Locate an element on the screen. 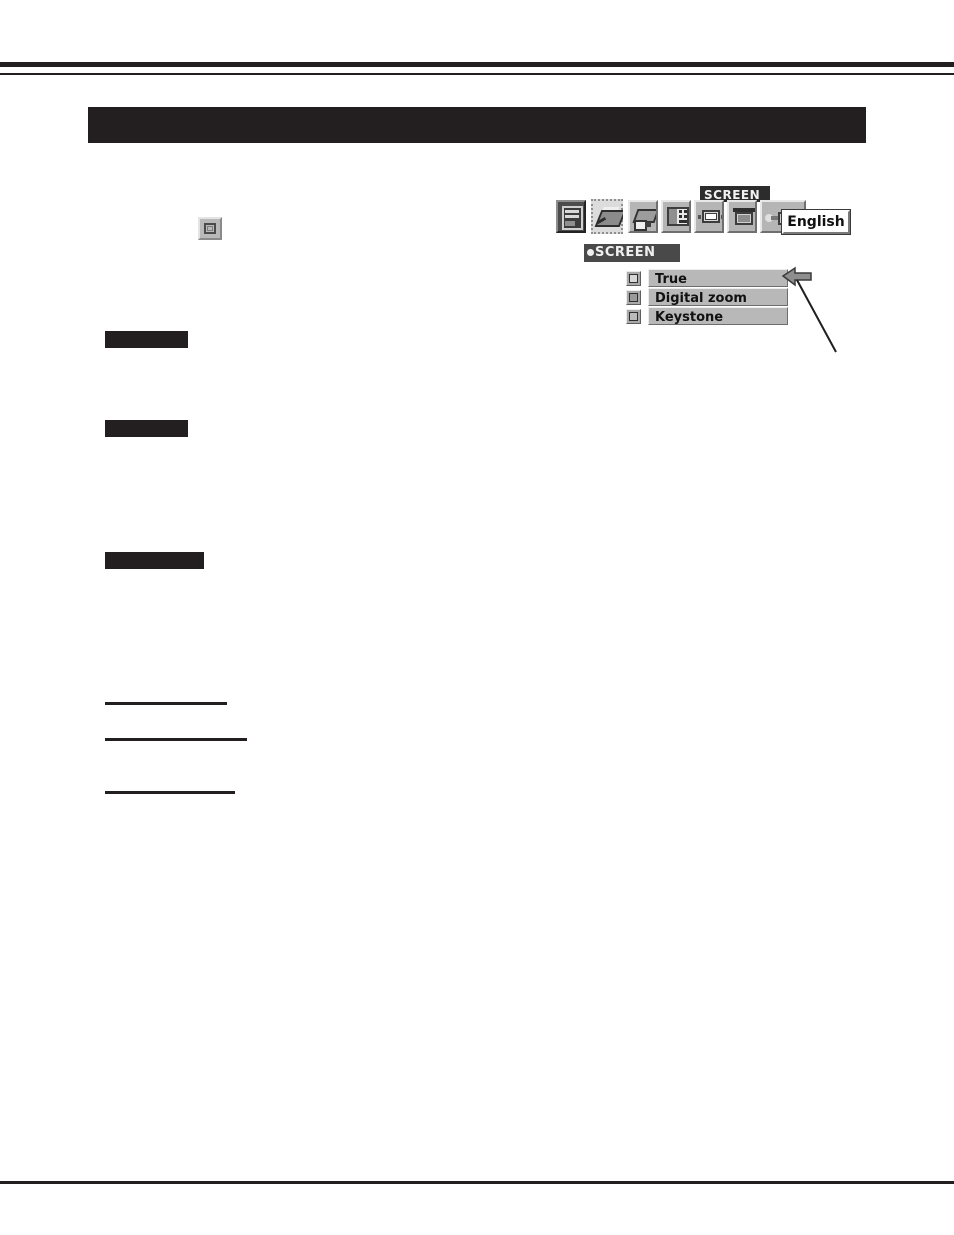 This screenshot has height=1235, width=954. osd-language-label: English is located at coordinates (816, 222).